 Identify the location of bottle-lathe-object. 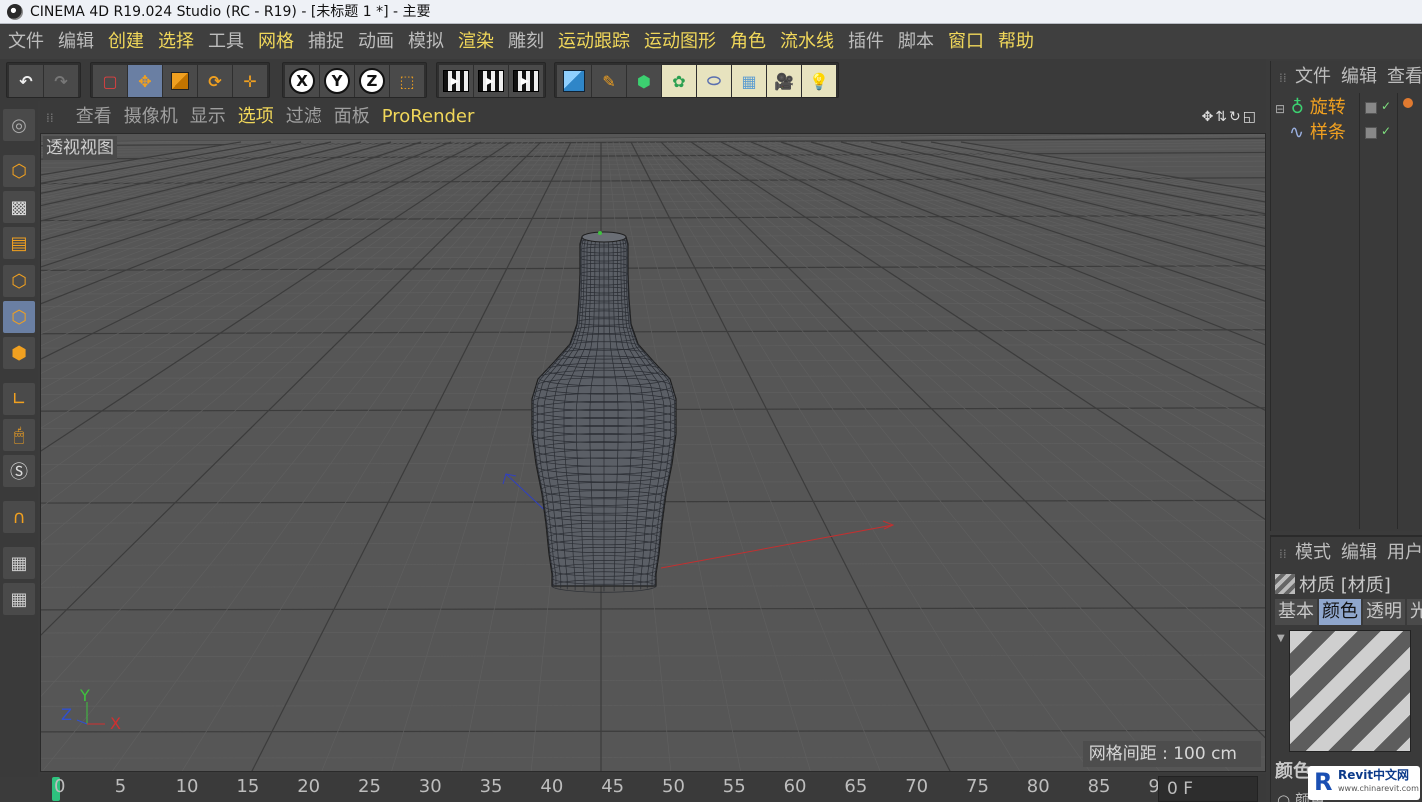
(604, 412).